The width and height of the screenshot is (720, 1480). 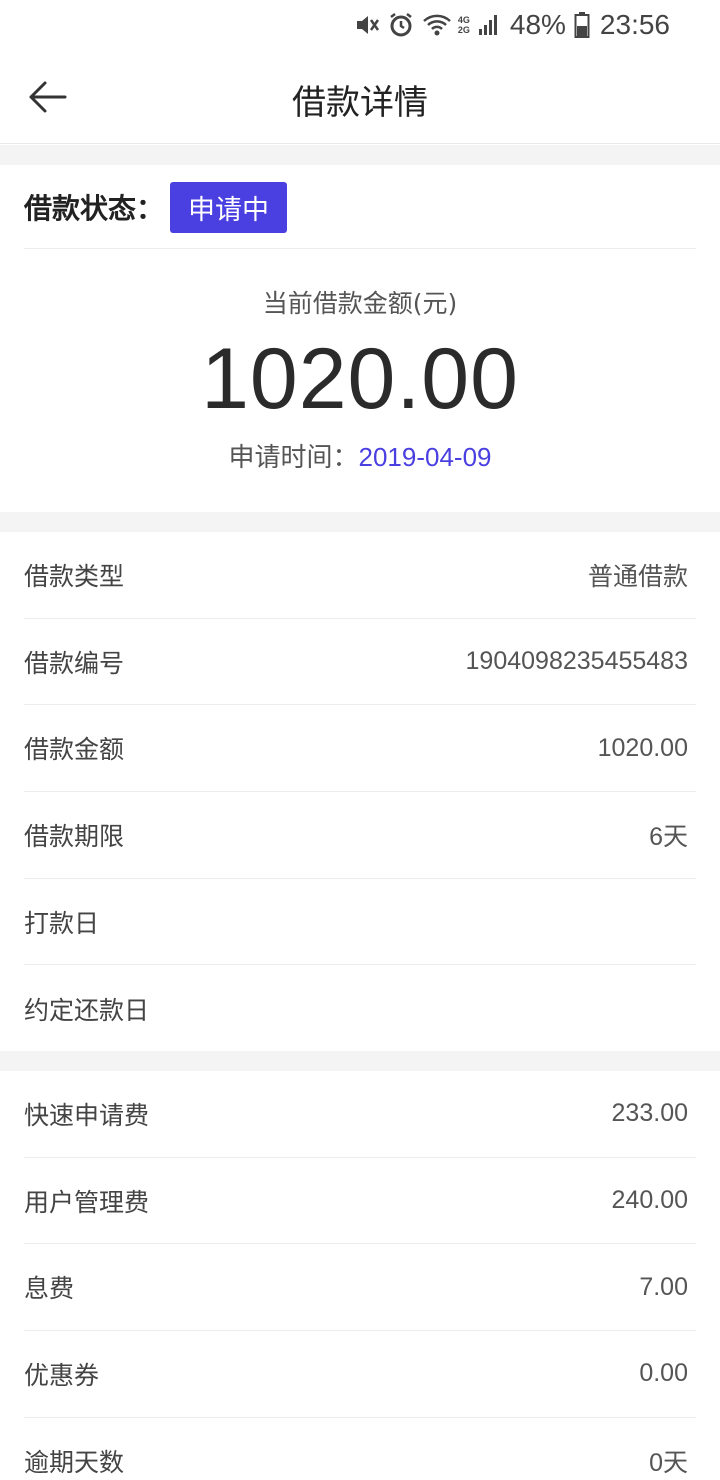 I want to click on wifi-icon, so click(x=437, y=25).